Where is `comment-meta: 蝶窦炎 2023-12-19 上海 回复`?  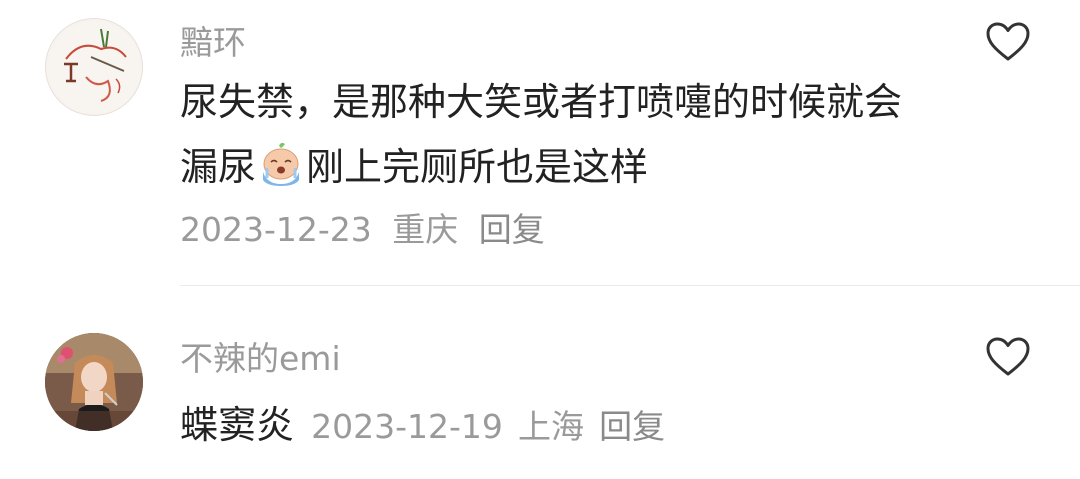 comment-meta: 蝶窦炎 2023-12-19 上海 回复 is located at coordinates (427, 421).